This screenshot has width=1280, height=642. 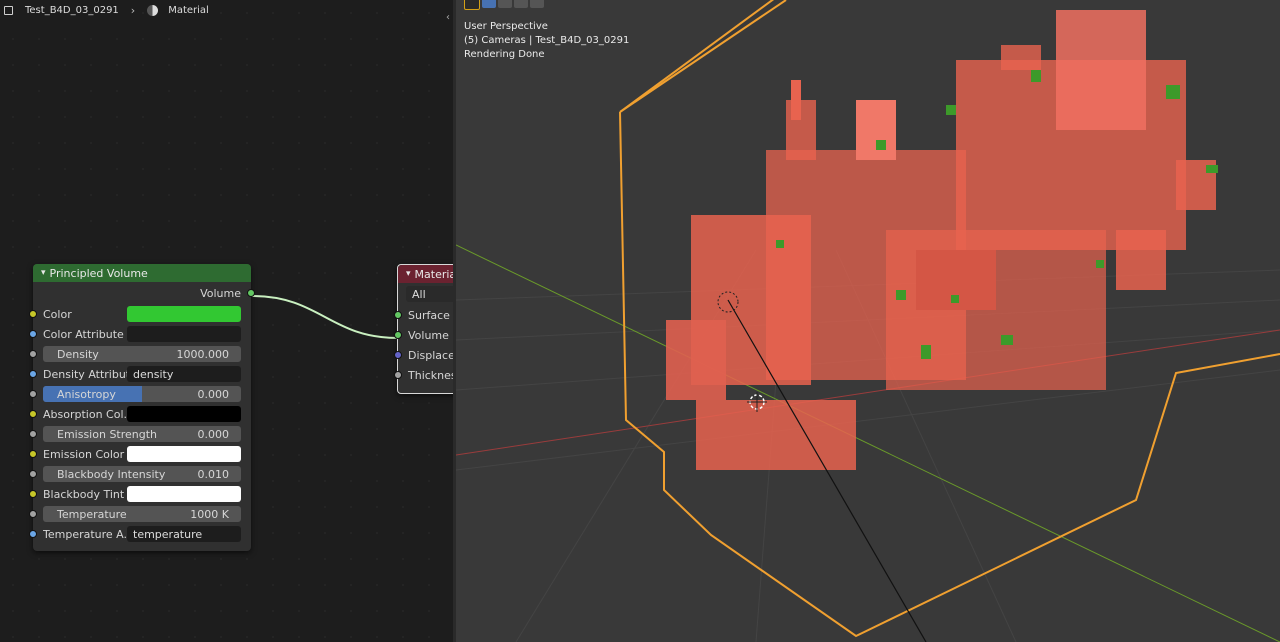 I want to click on emission-color-row: Emission Color, so click(x=140, y=454).